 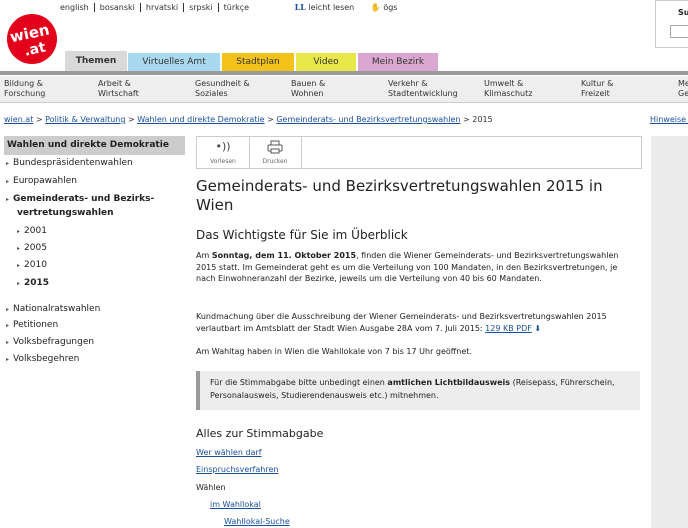 I want to click on sidebar-item-label: 2015, so click(x=37, y=283).